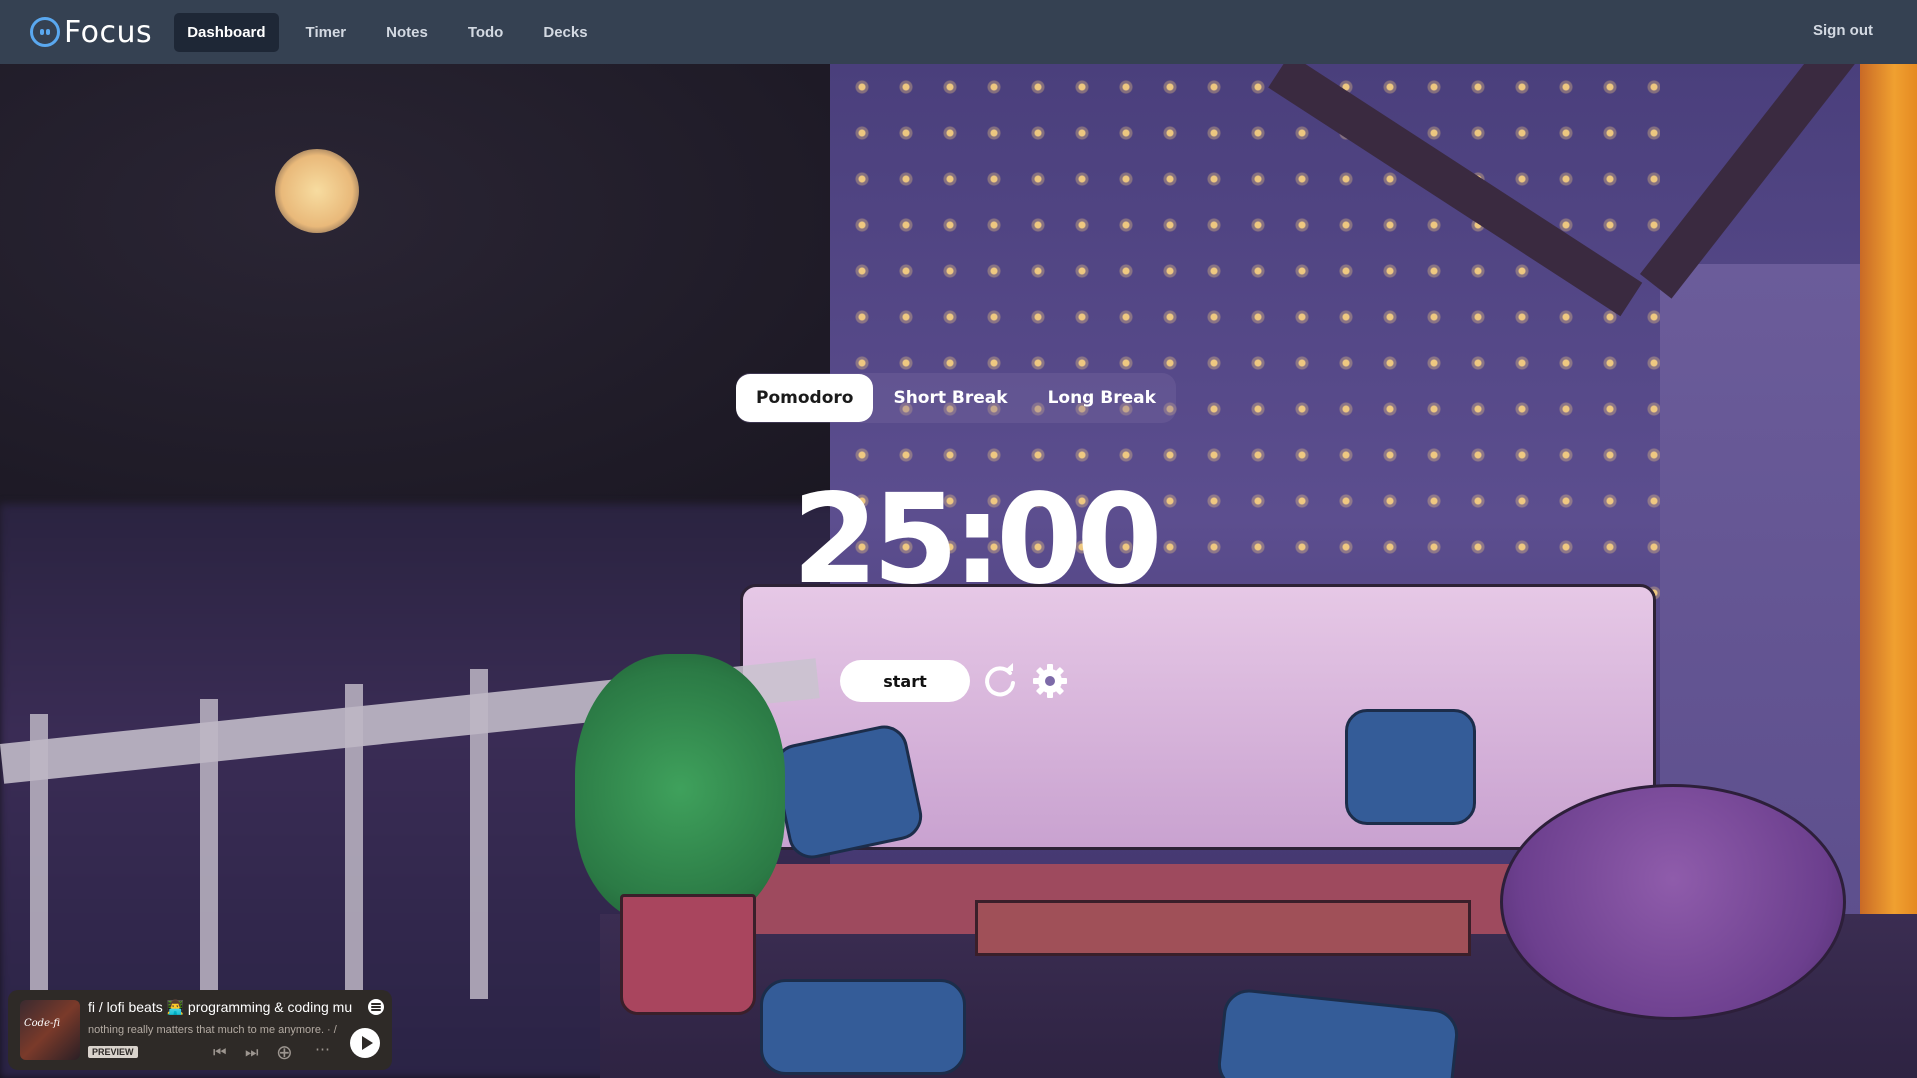 The image size is (1917, 1078). I want to click on previous-icon: ⏮, so click(220, 1052).